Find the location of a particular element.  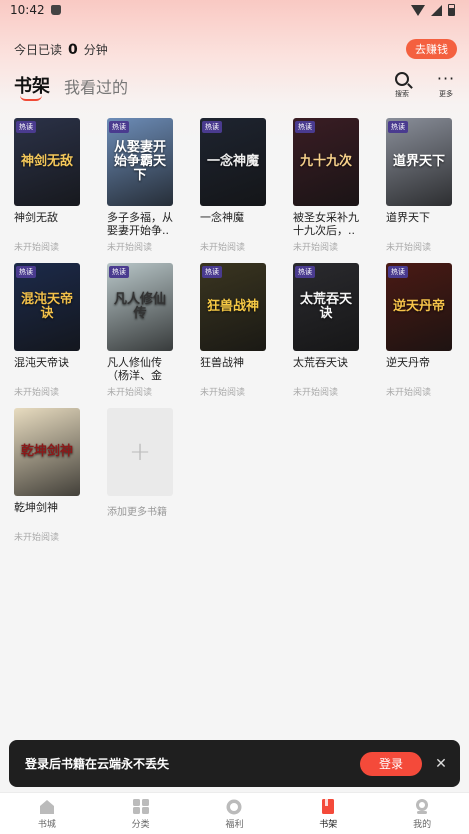

nav-item-3: 书架 is located at coordinates (328, 814).